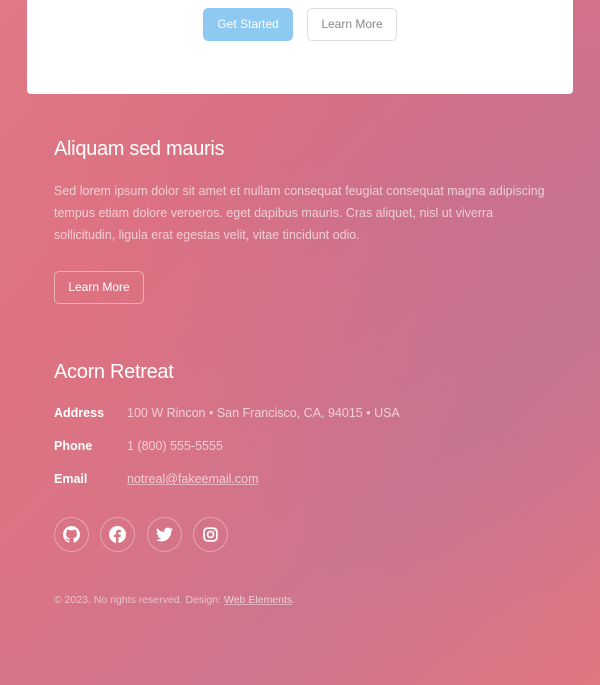 The height and width of the screenshot is (685, 600). I want to click on phone-label: Phone, so click(73, 446).